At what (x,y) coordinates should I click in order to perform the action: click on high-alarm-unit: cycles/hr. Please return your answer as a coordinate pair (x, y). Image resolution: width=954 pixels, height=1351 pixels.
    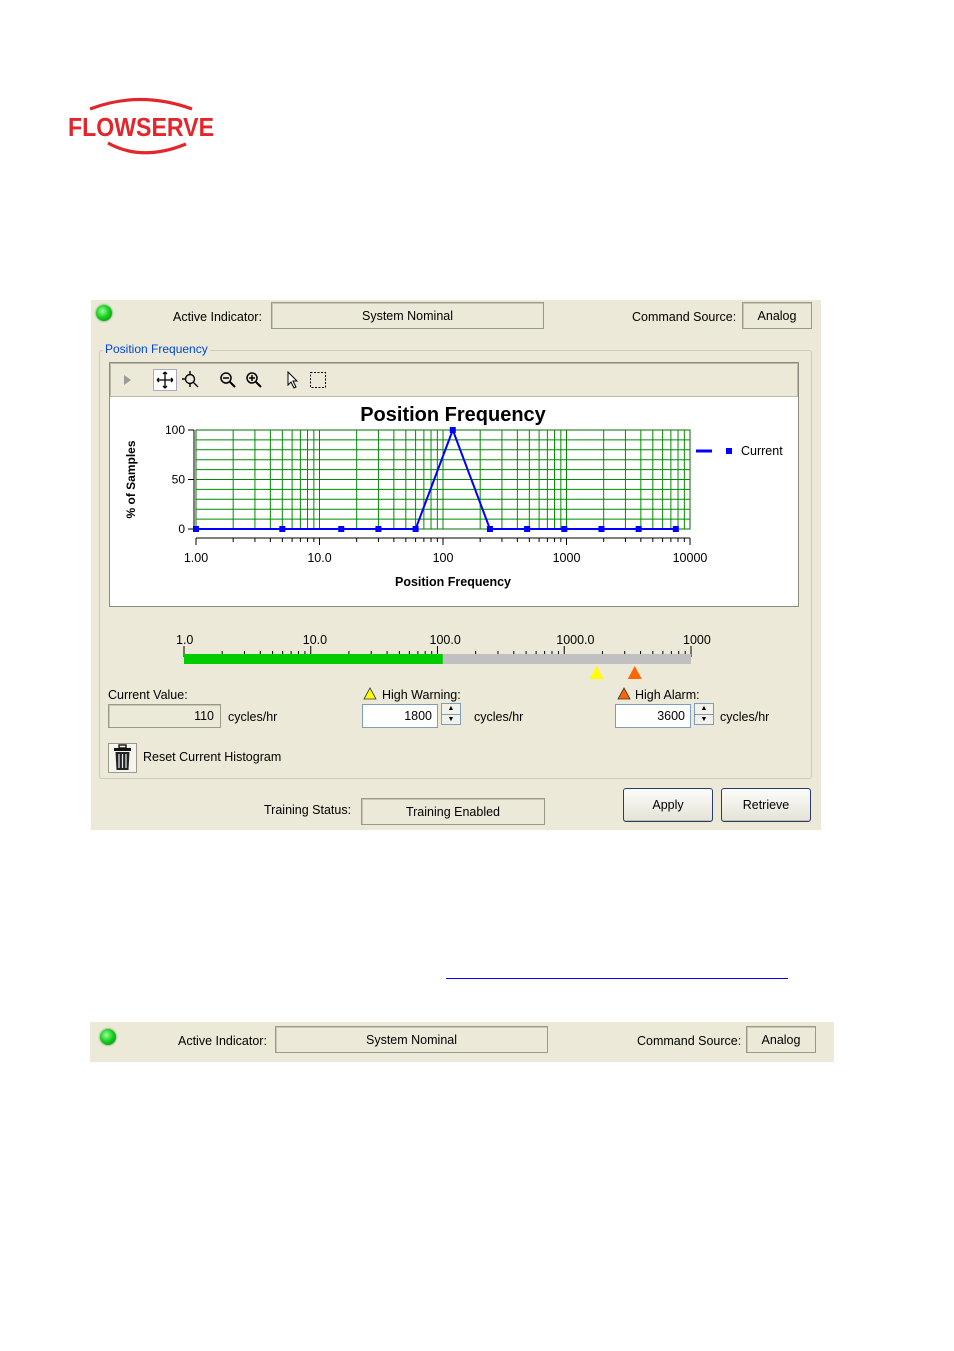
    Looking at the image, I should click on (745, 717).